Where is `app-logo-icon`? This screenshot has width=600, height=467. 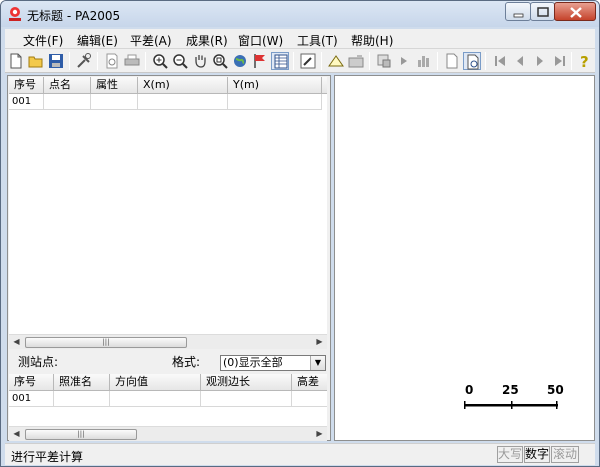
app-logo-icon is located at coordinates (15, 14).